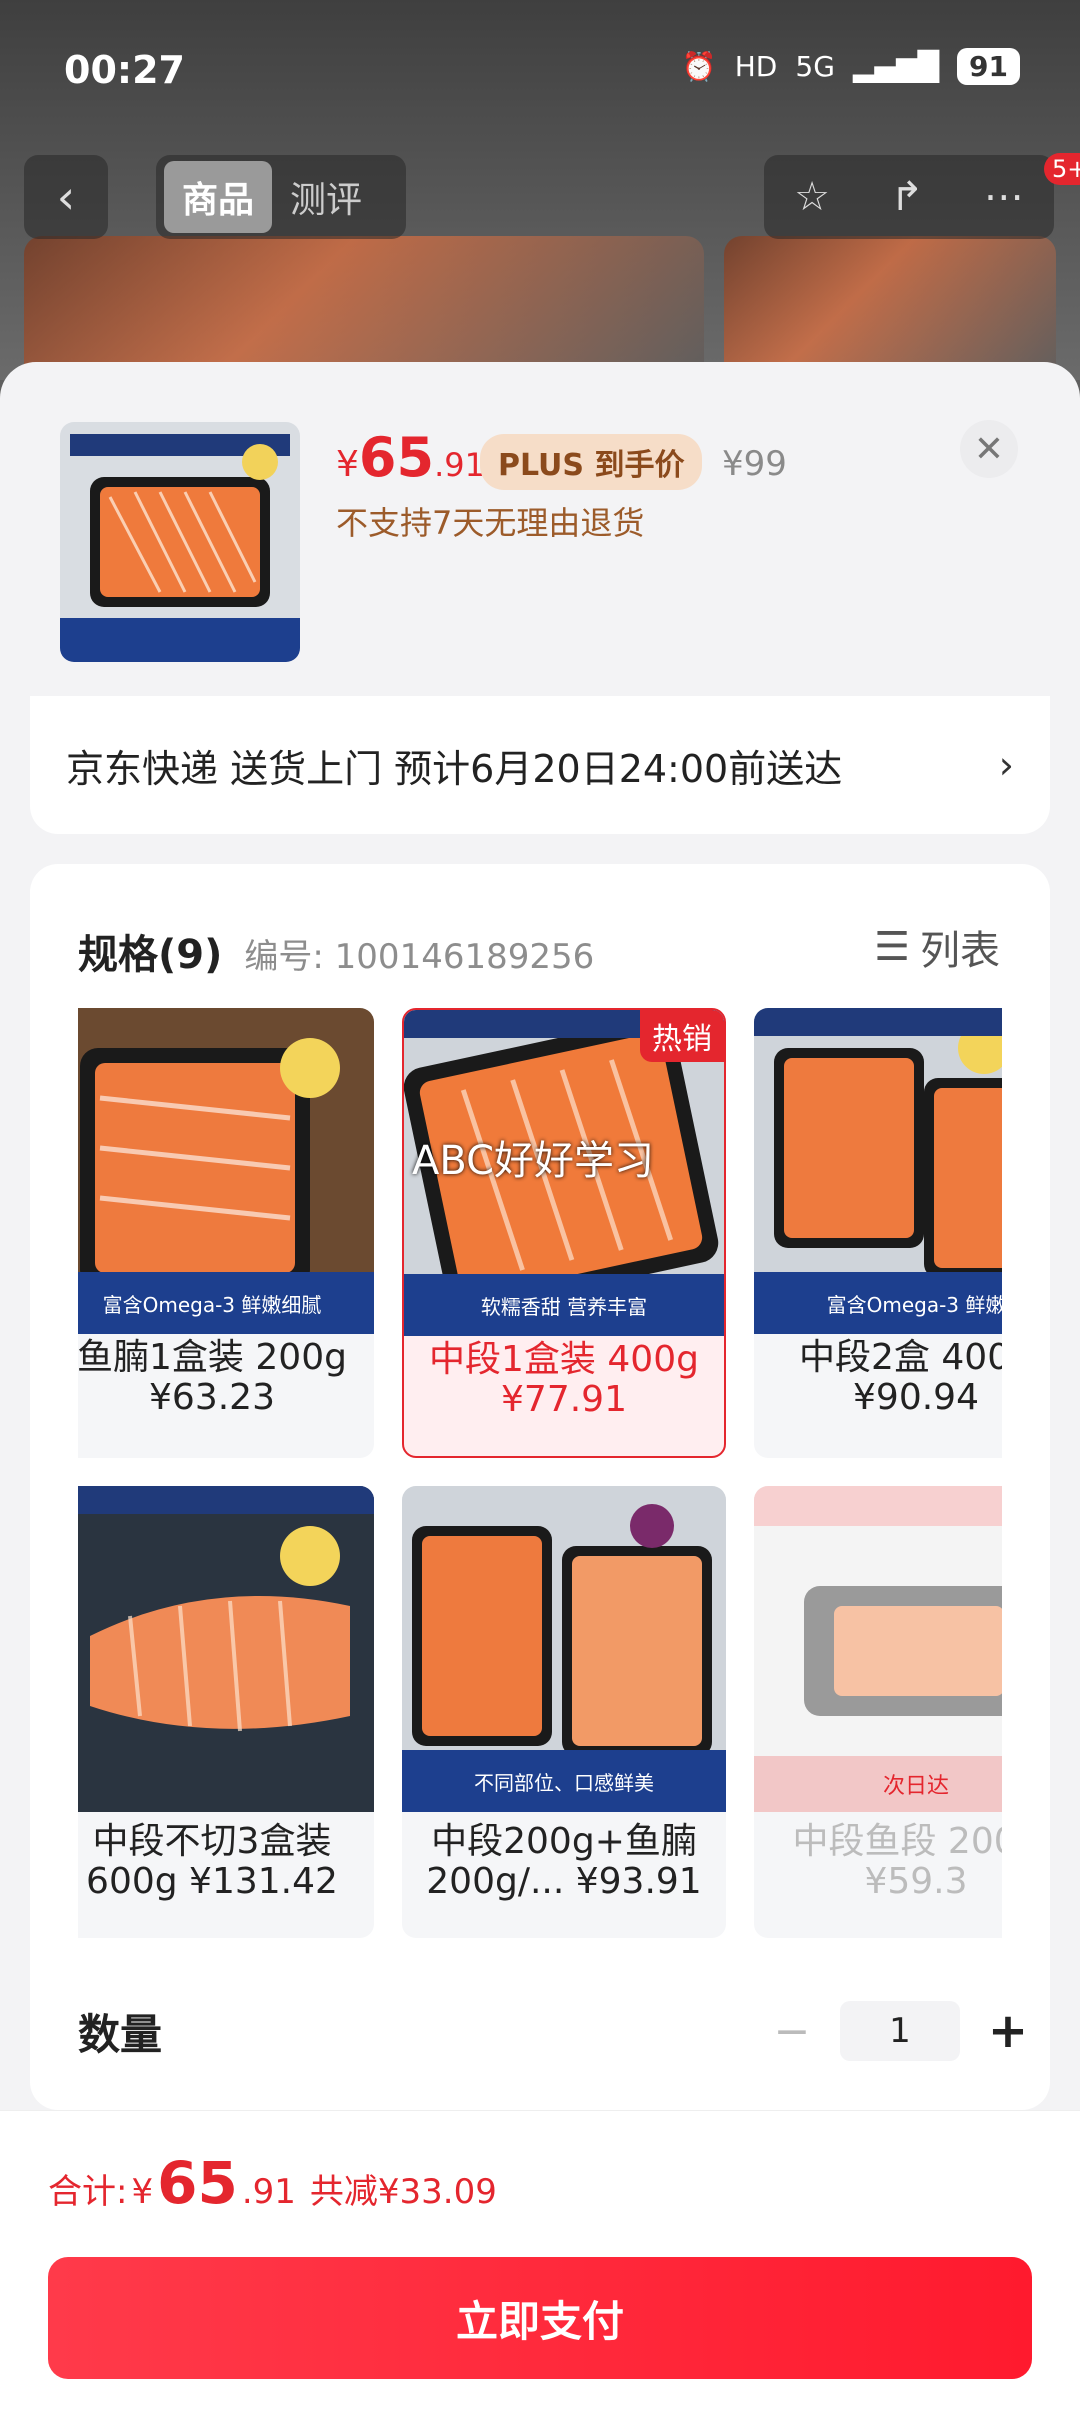  Describe the element at coordinates (682, 1036) in the screenshot. I see `hot-sale-badge: 热销` at that location.